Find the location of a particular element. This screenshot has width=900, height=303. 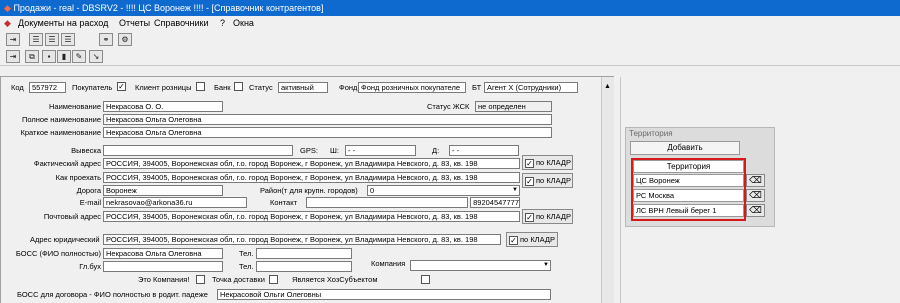

link-icon: ↘ is located at coordinates (96, 56).